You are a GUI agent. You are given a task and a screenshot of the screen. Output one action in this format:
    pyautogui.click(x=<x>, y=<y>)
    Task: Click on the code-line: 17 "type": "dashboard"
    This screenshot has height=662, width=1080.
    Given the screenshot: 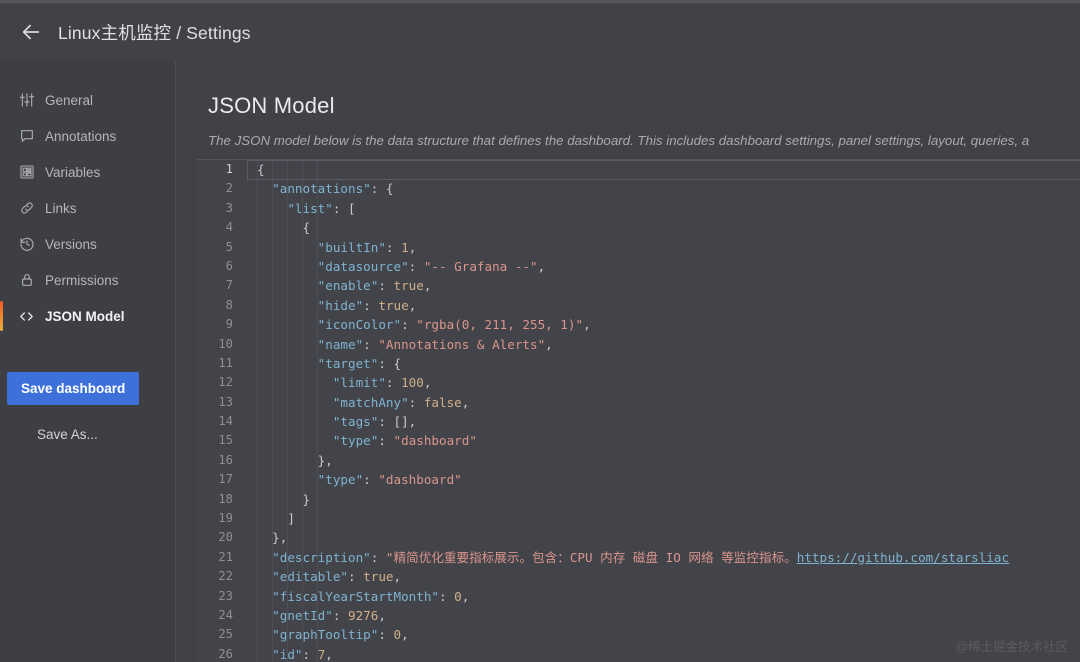 What is the action you would take?
    pyautogui.click(x=638, y=479)
    